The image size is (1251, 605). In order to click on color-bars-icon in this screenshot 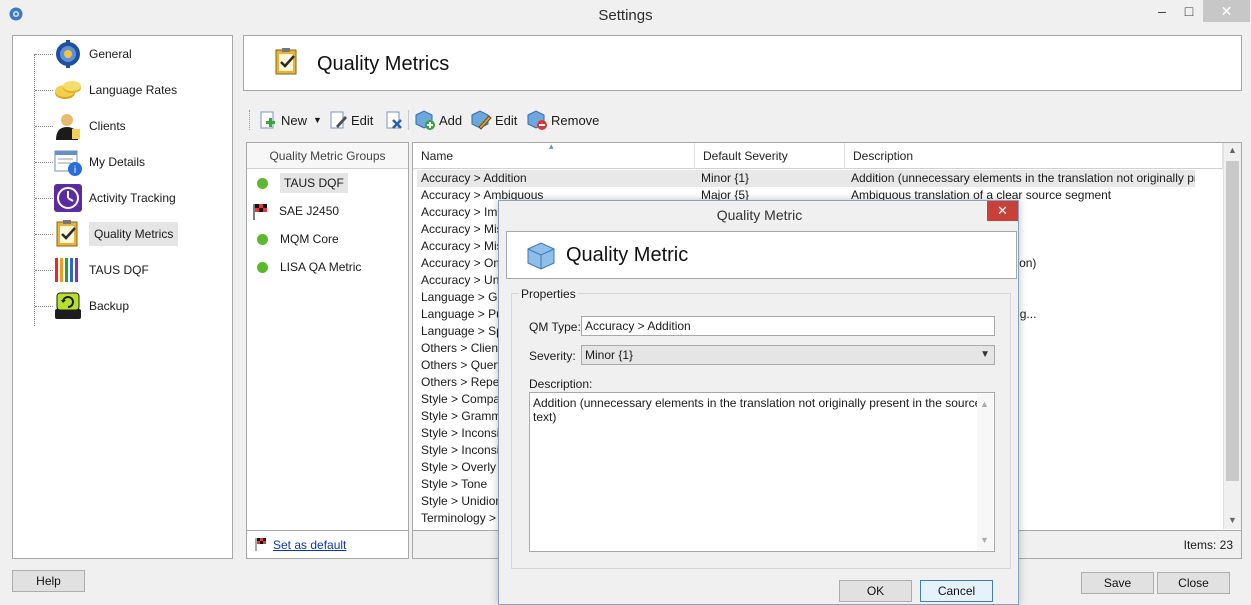, I will do `click(68, 270)`.